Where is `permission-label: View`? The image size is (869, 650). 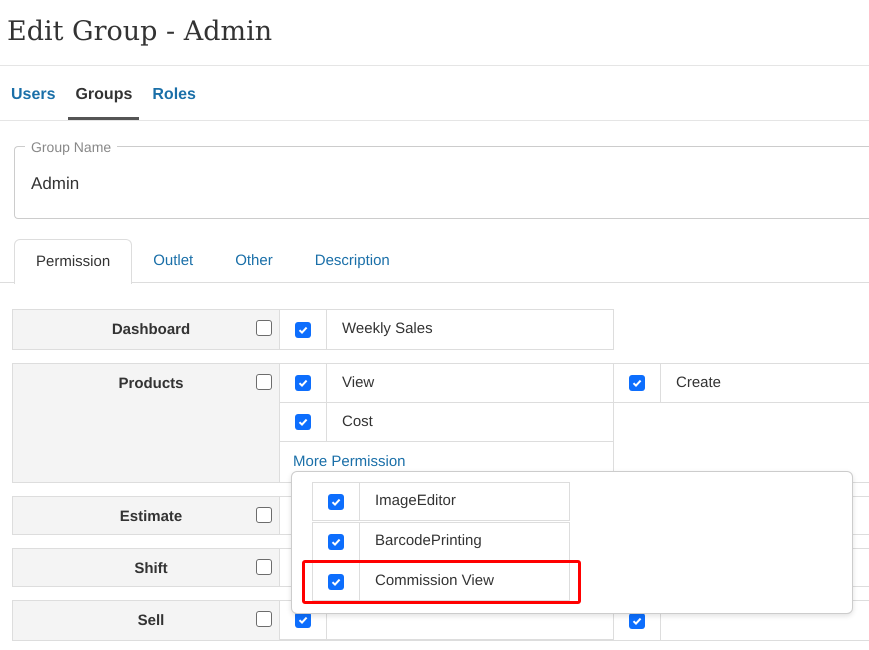 permission-label: View is located at coordinates (358, 382).